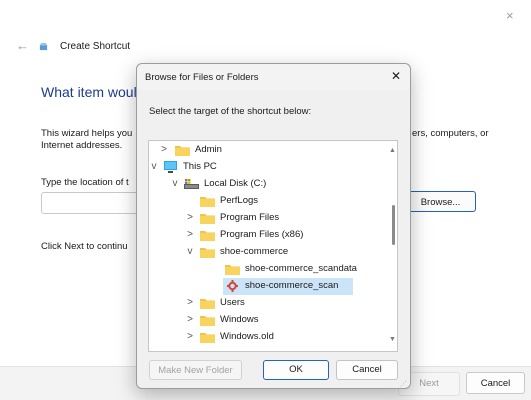 Image resolution: width=531 pixels, height=400 pixels. I want to click on resize-grip-icon: ⋰, so click(403, 384).